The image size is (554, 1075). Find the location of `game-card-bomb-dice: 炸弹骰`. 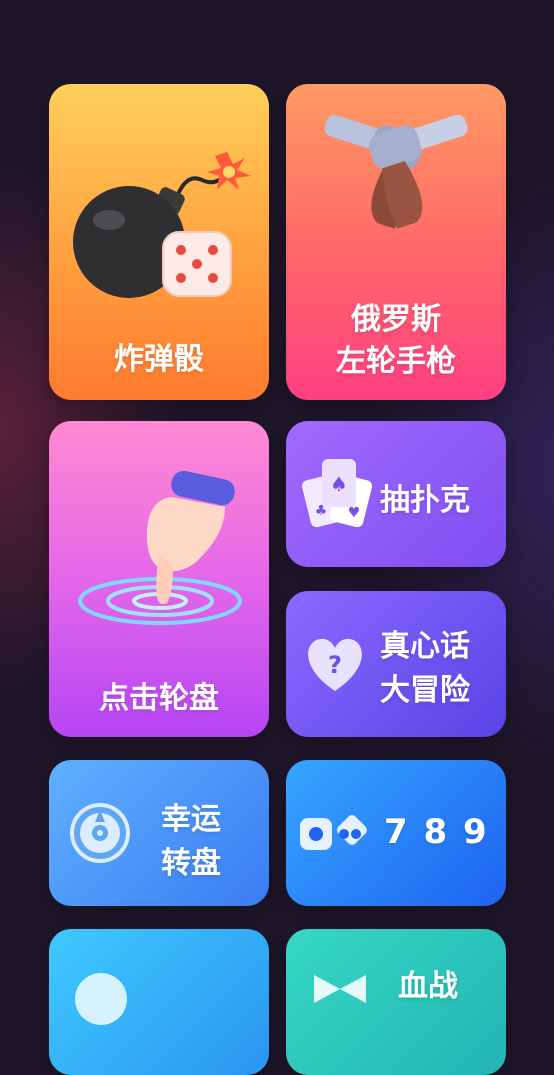

game-card-bomb-dice: 炸弹骰 is located at coordinates (159, 242).